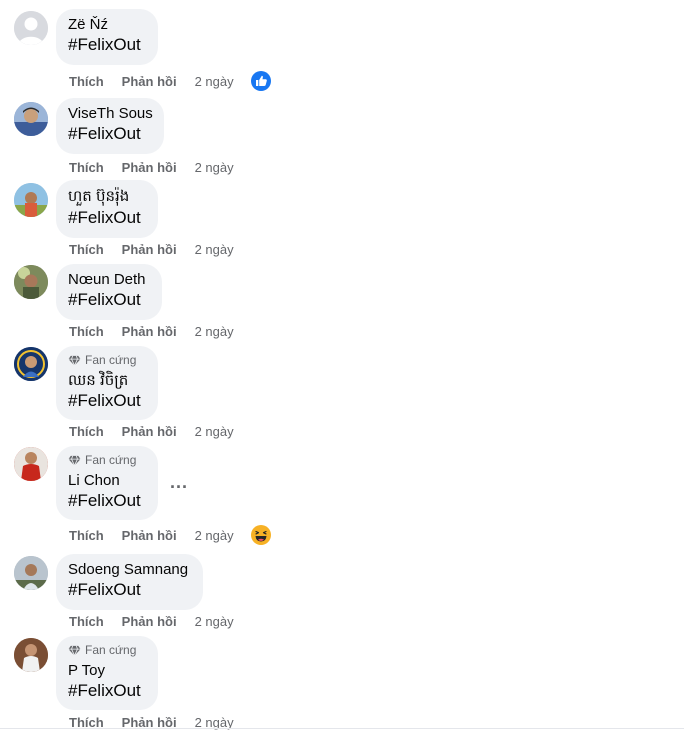 The height and width of the screenshot is (734, 684). What do you see at coordinates (107, 670) in the screenshot?
I see `comment-author: P Toy` at bounding box center [107, 670].